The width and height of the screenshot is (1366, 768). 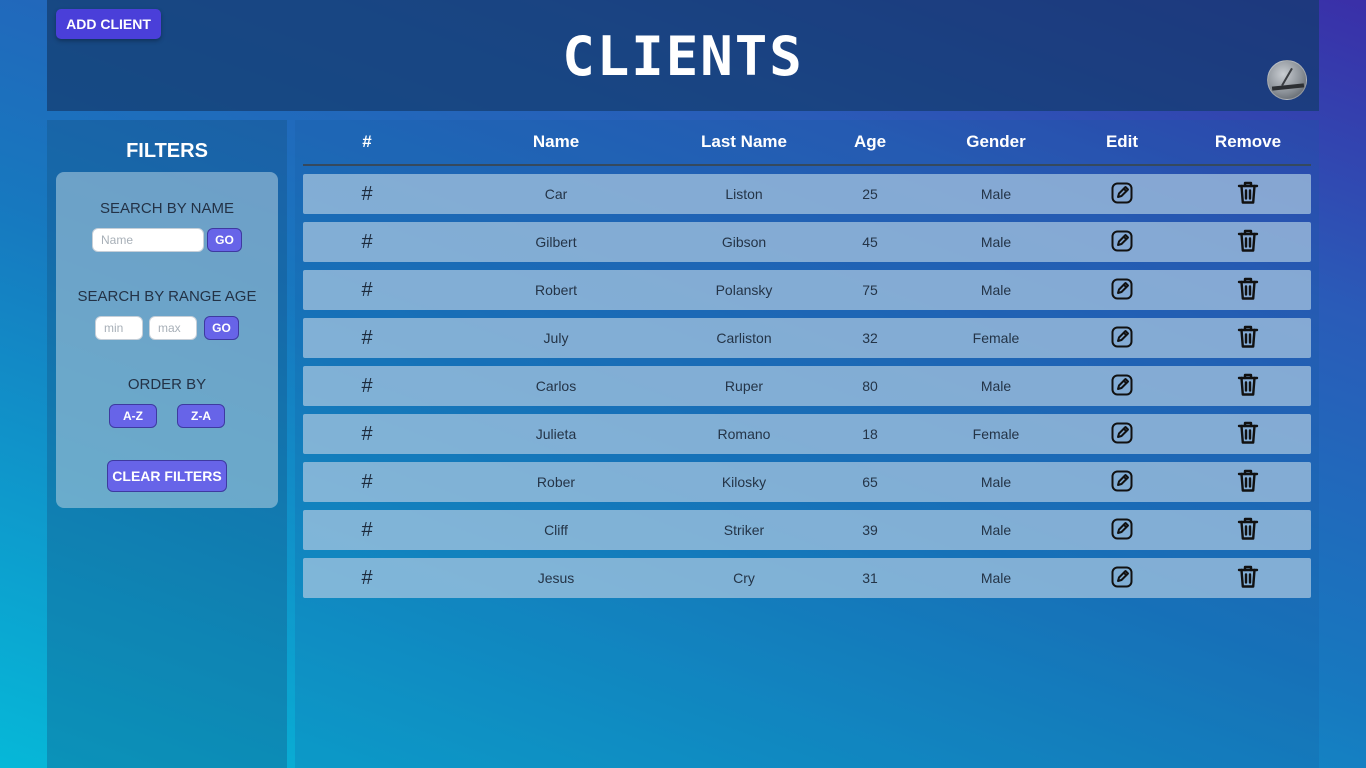 What do you see at coordinates (807, 386) in the screenshot?
I see `table-row: # Carlos Ruper 80 Male` at bounding box center [807, 386].